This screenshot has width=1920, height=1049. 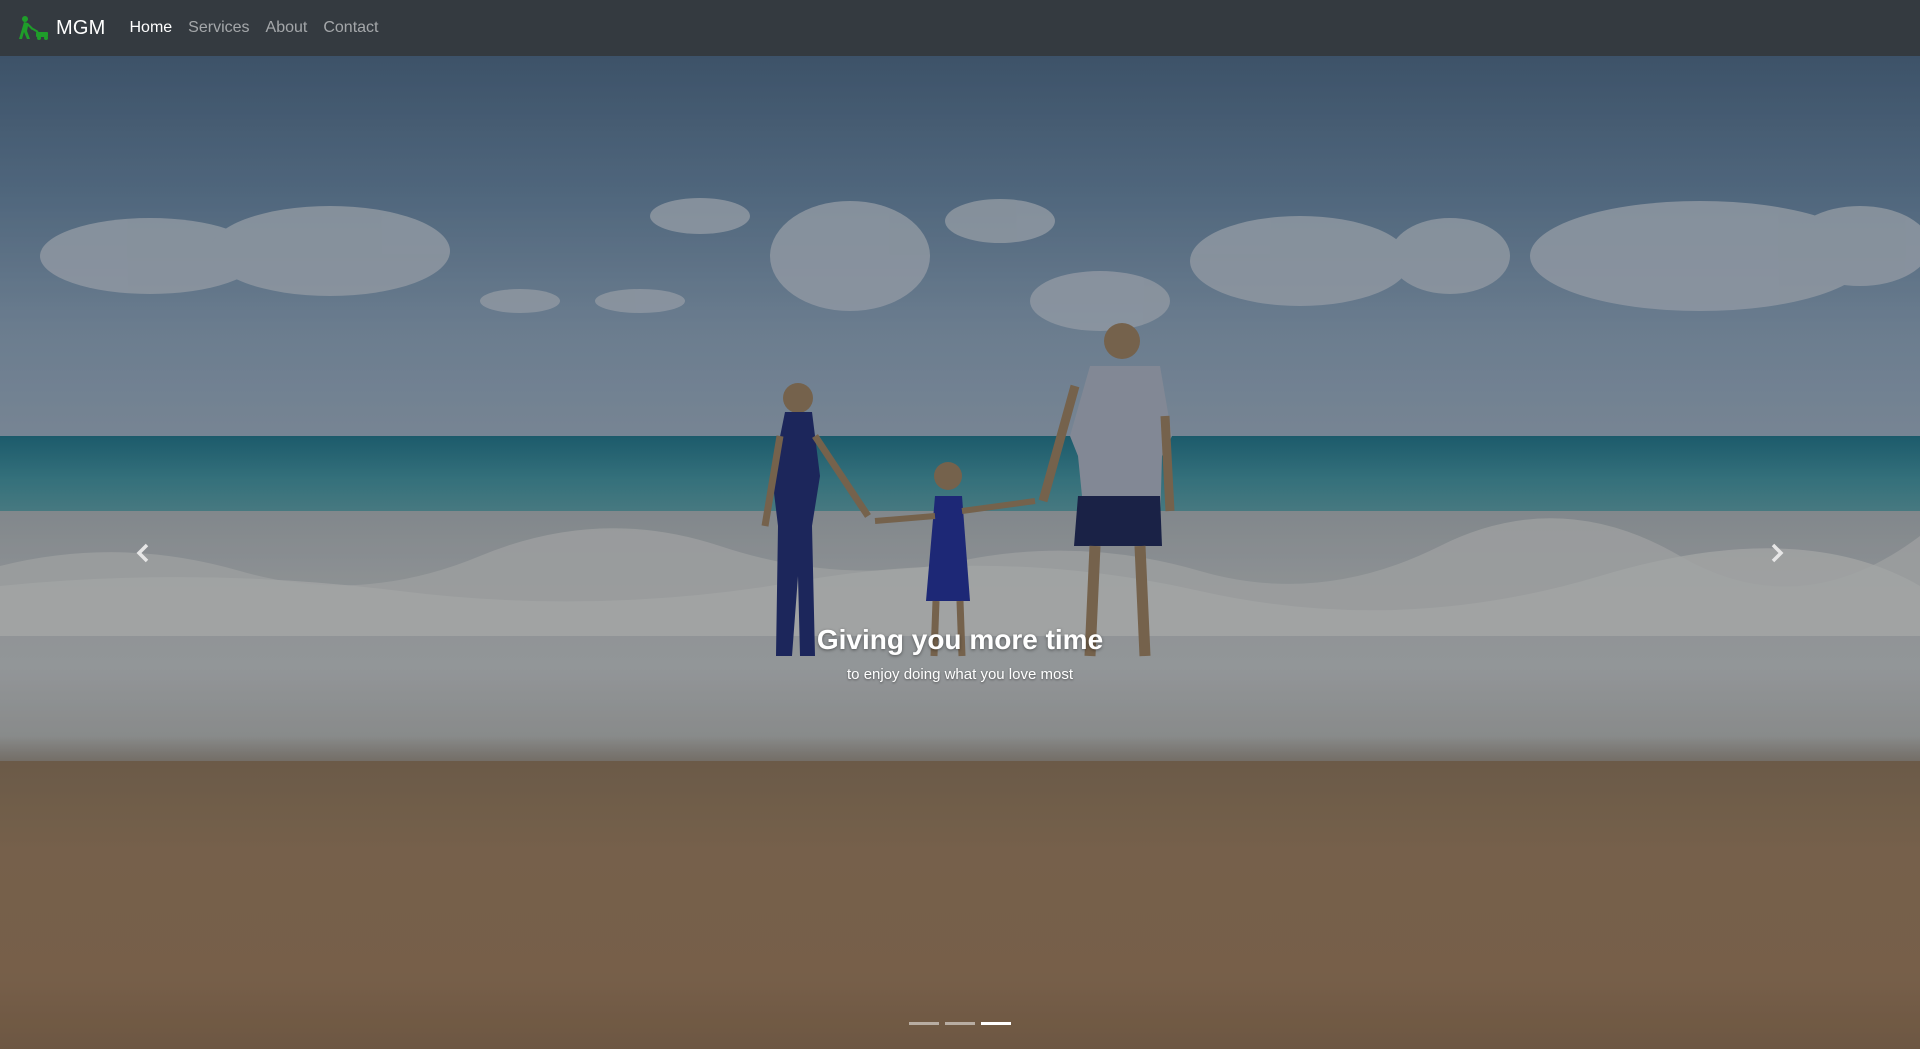 I want to click on brand-name: MGM, so click(x=81, y=27).